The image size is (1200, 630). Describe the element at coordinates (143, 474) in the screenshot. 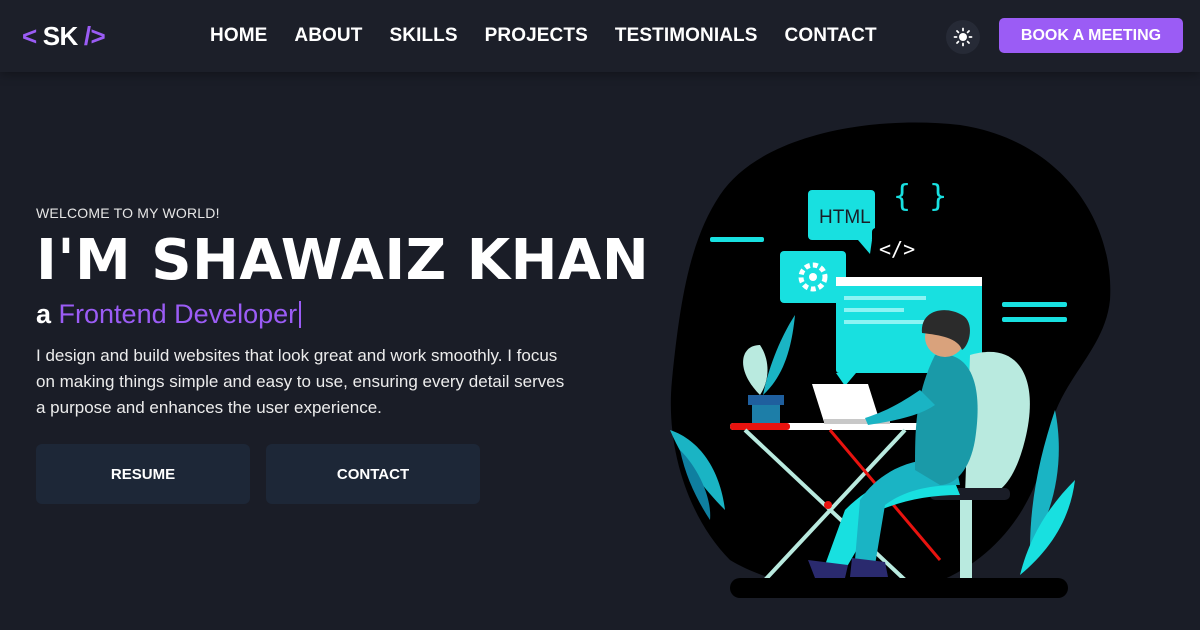

I see `resume-button: RESUME` at that location.